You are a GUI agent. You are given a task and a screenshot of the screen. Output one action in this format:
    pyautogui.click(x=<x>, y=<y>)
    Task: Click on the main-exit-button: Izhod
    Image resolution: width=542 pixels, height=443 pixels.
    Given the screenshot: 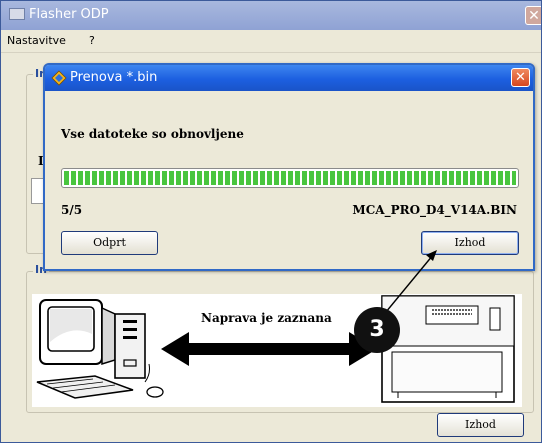 What is the action you would take?
    pyautogui.click(x=480, y=425)
    